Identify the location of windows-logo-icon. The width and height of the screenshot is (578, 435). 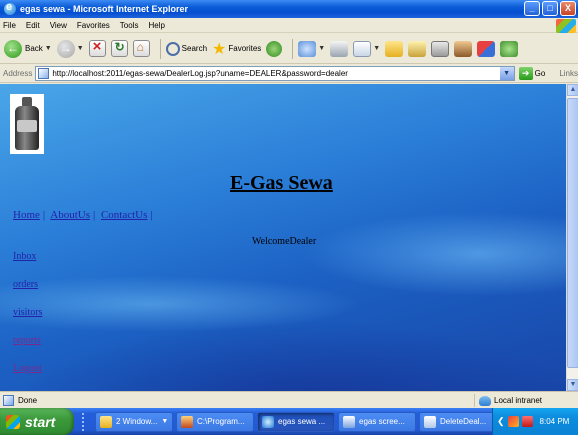
(566, 26).